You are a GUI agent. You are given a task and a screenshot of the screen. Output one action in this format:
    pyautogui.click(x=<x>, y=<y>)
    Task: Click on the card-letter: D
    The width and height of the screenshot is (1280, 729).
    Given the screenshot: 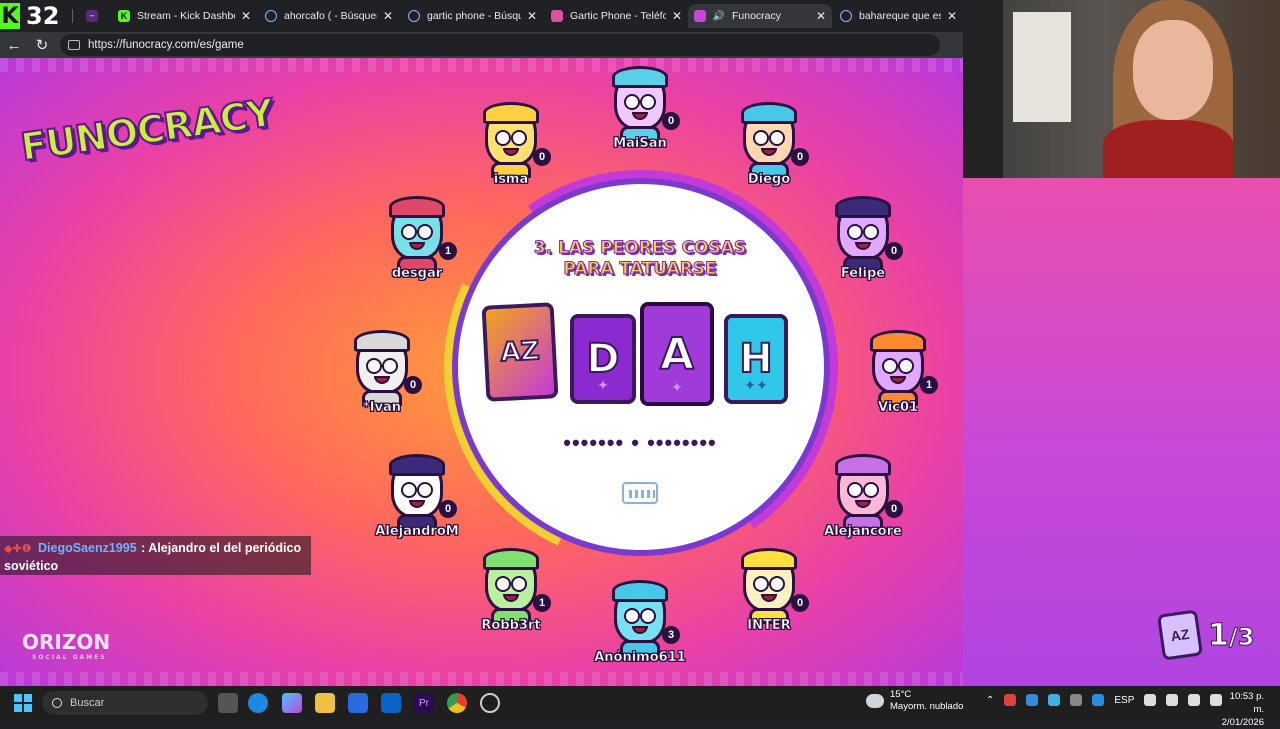 What is the action you would take?
    pyautogui.click(x=602, y=359)
    